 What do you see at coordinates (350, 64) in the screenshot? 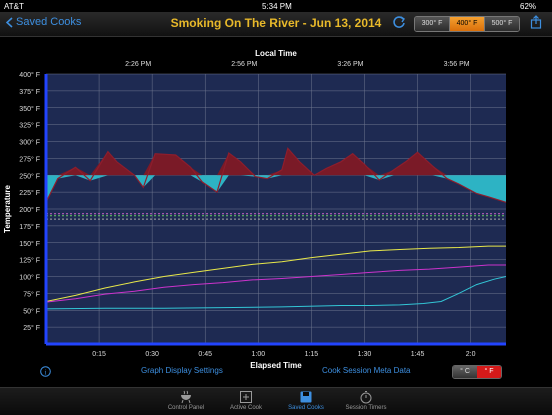
I see `top-tick-label: 3:26 PM` at bounding box center [350, 64].